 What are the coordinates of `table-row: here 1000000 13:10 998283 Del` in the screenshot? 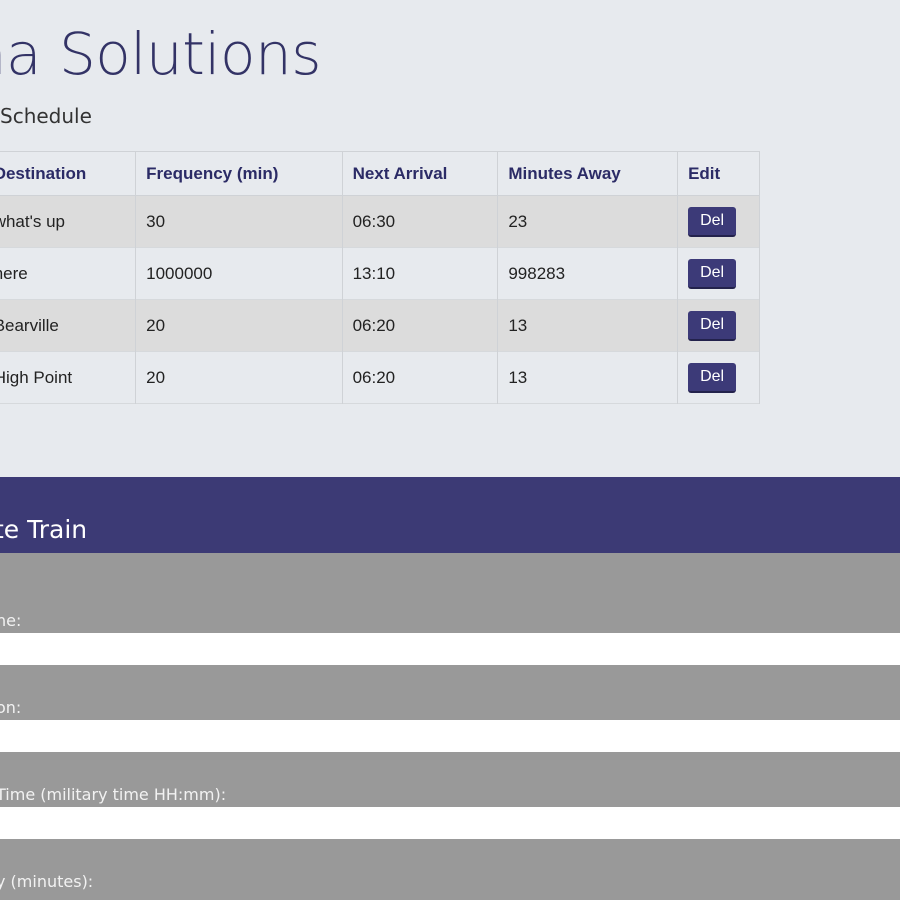 It's located at (380, 273).